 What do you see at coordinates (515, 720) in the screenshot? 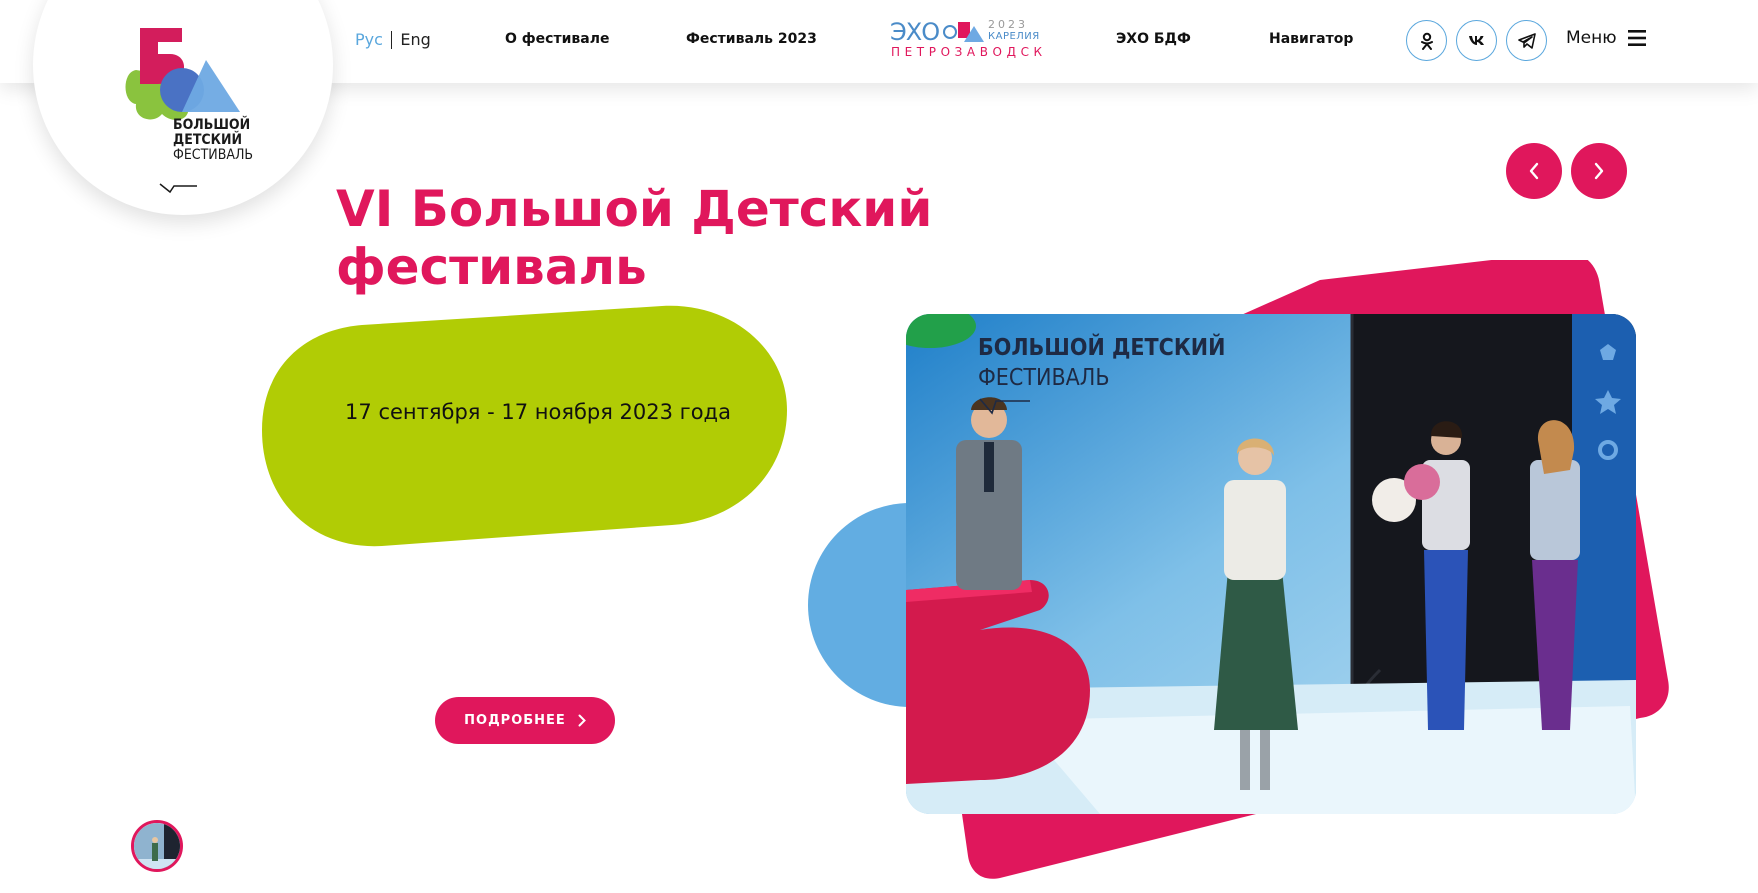
I see `more-button-label: ПОДРОБНЕЕ` at bounding box center [515, 720].